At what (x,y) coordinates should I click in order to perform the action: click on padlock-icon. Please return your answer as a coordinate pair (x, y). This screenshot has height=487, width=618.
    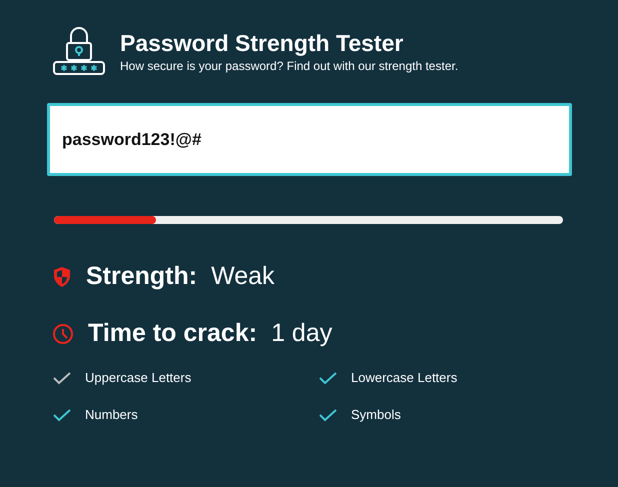
    Looking at the image, I should click on (79, 51).